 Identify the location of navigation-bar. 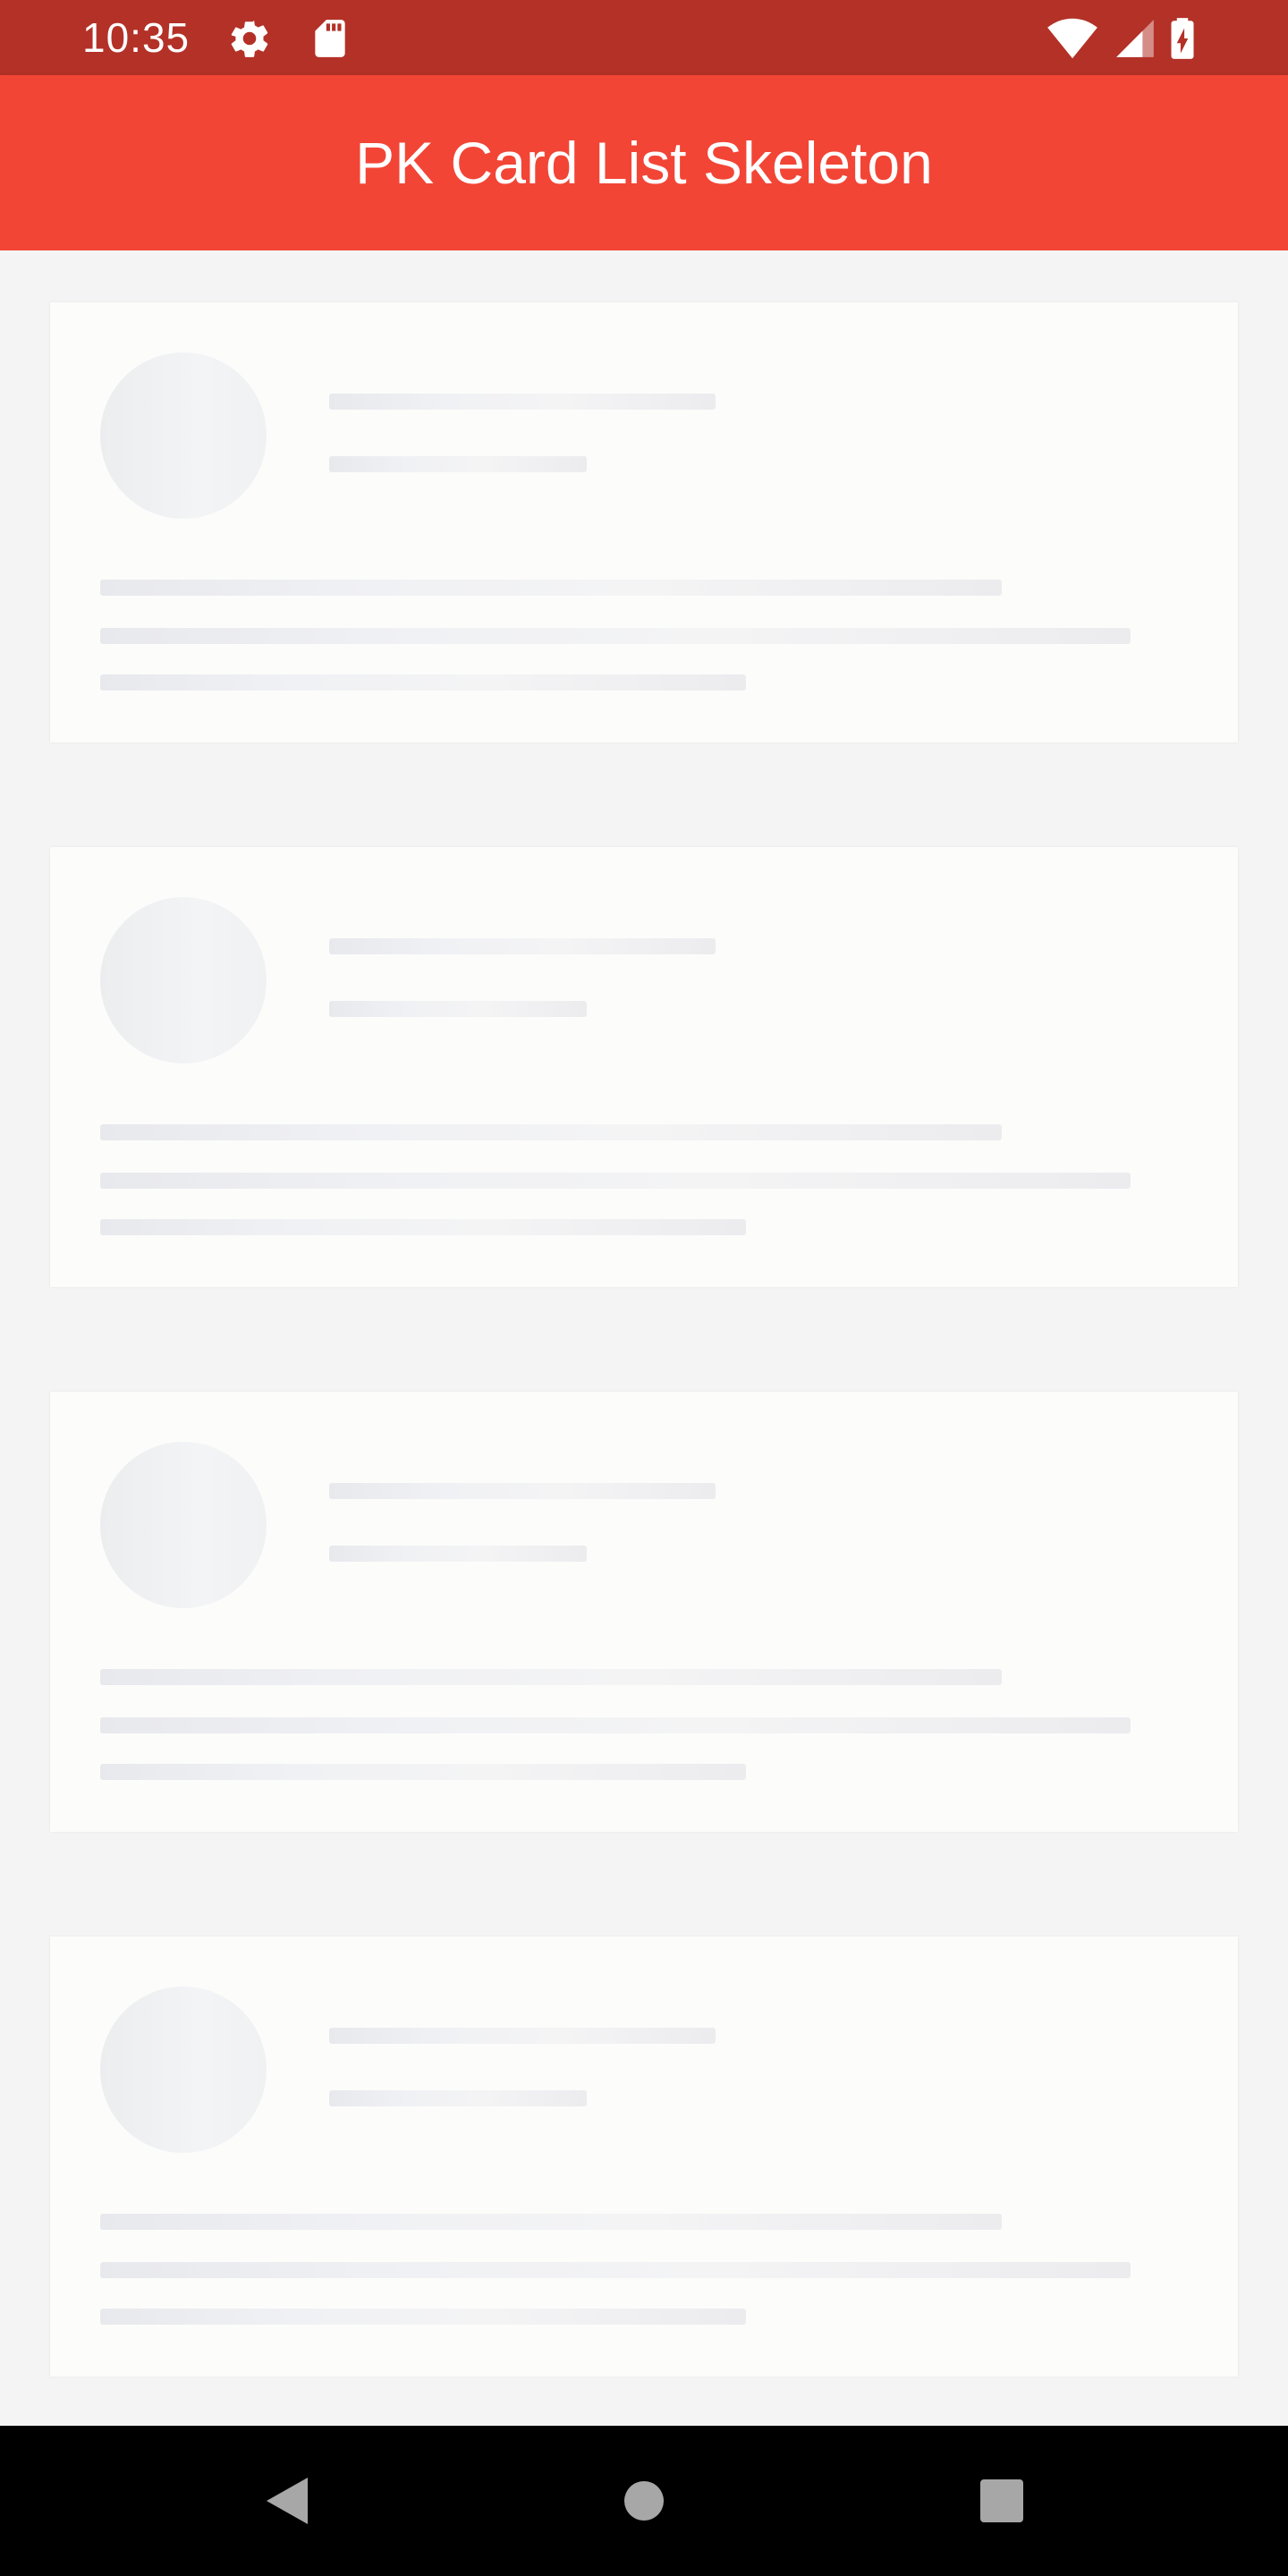
(644, 2501).